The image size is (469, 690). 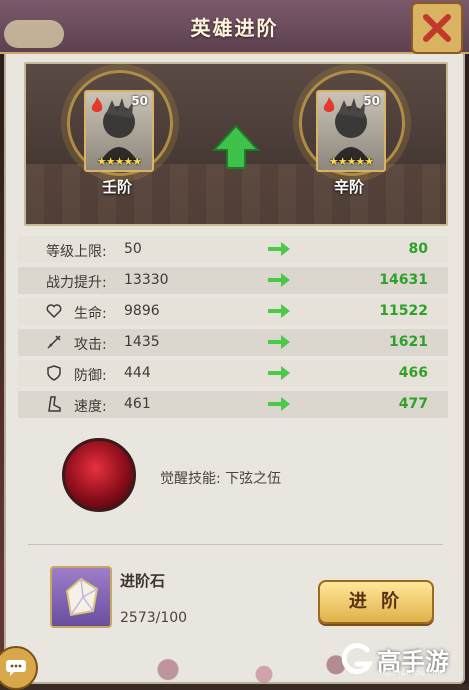 What do you see at coordinates (54, 342) in the screenshot?
I see `sword-icon` at bounding box center [54, 342].